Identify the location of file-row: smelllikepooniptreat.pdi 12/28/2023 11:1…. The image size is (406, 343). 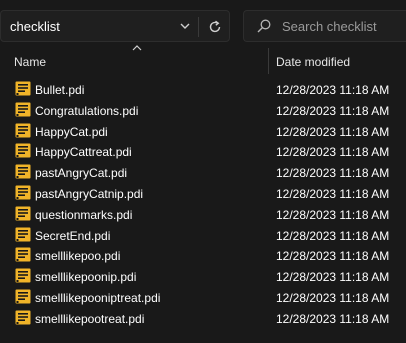
(203, 297).